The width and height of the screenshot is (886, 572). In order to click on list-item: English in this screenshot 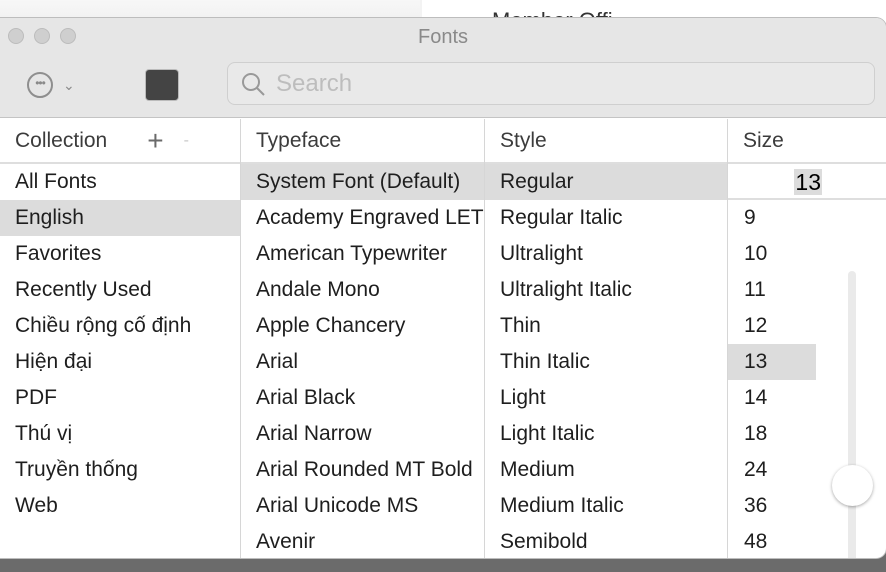, I will do `click(120, 218)`.